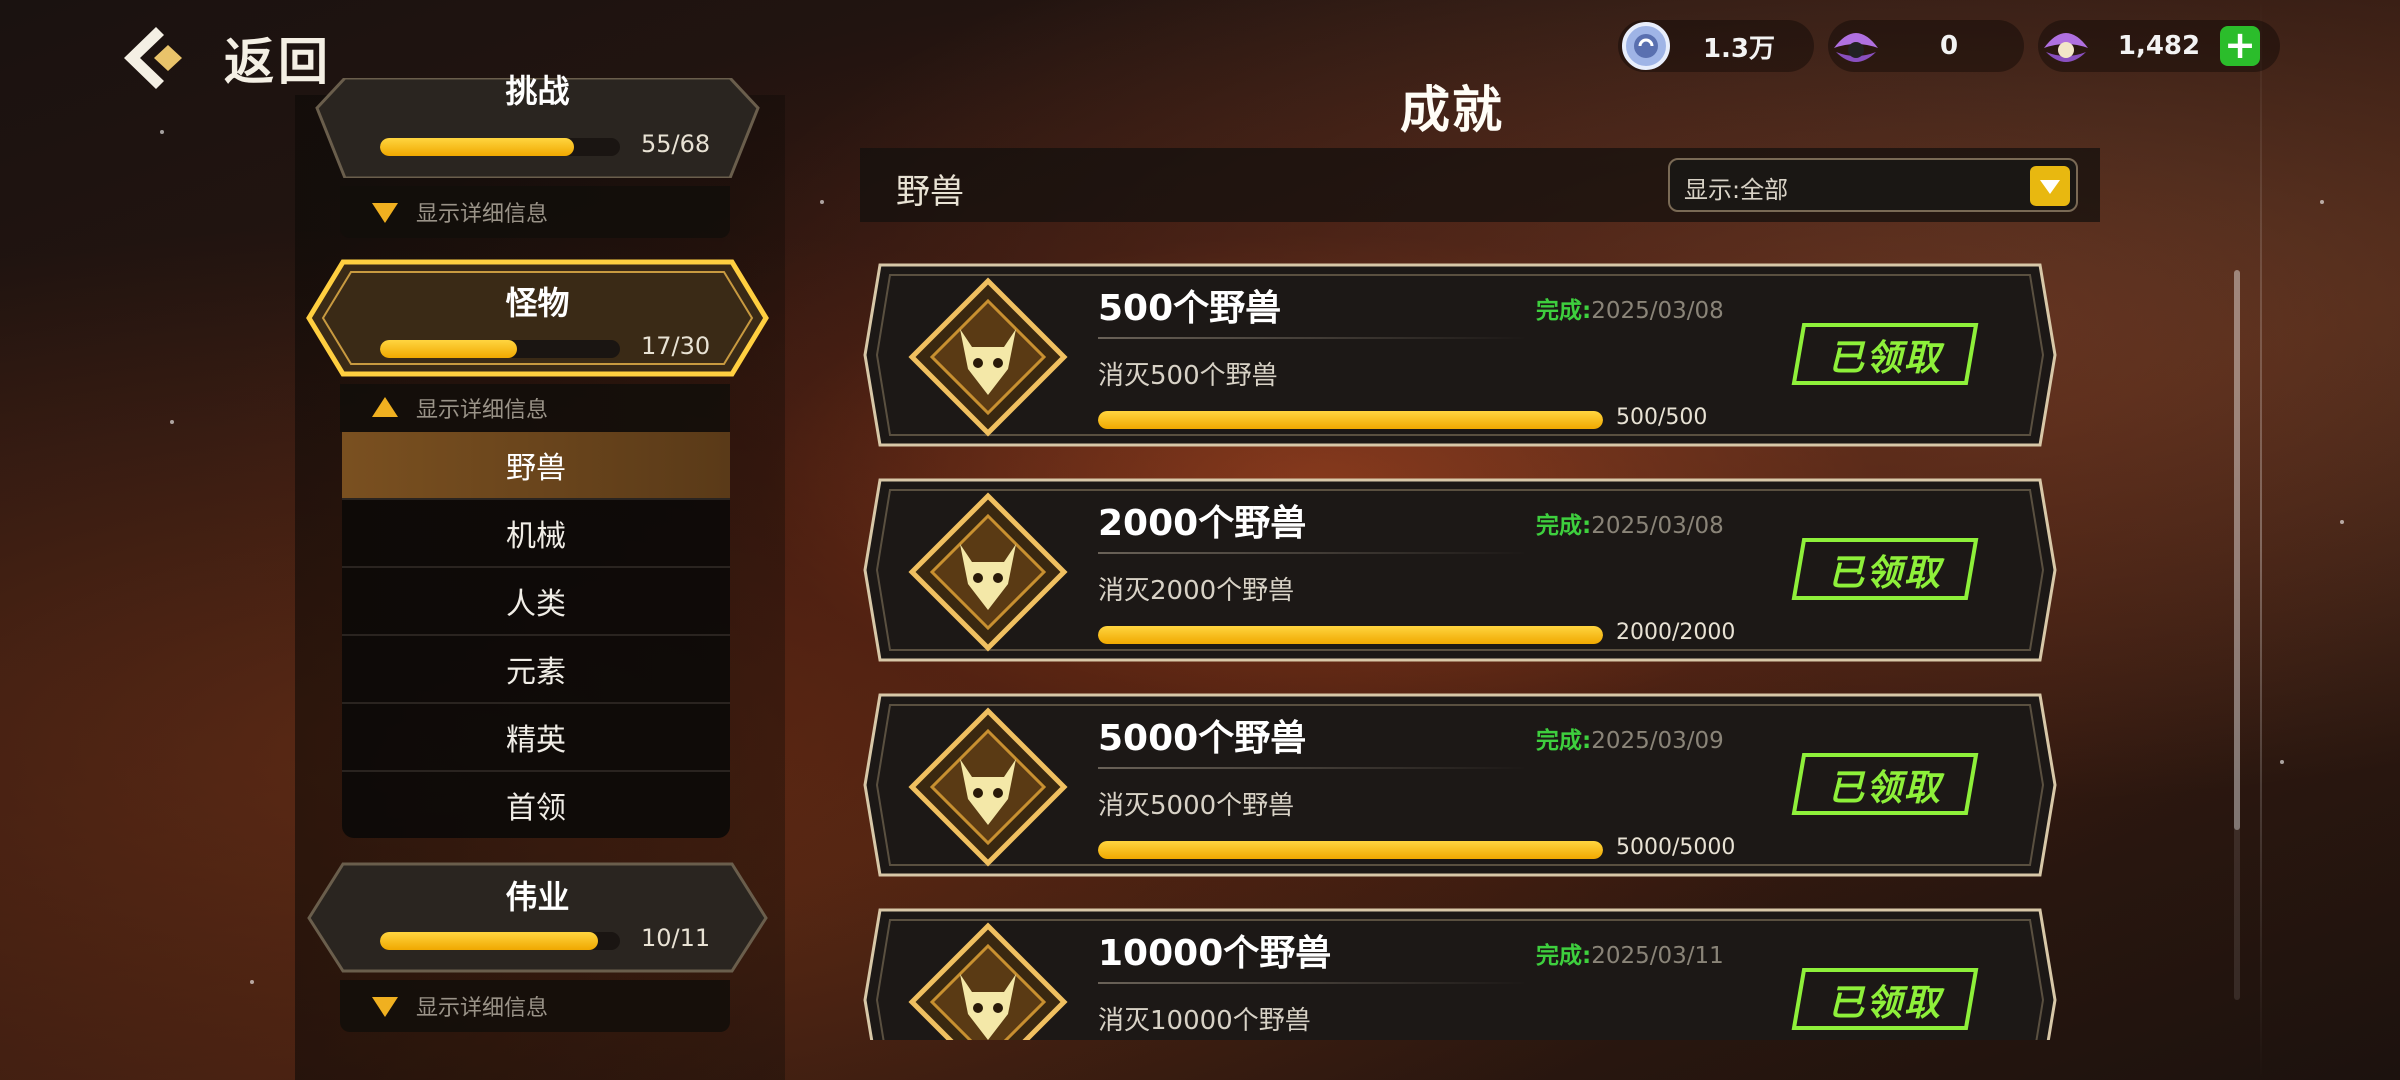  I want to click on back-button: 返回, so click(225, 58).